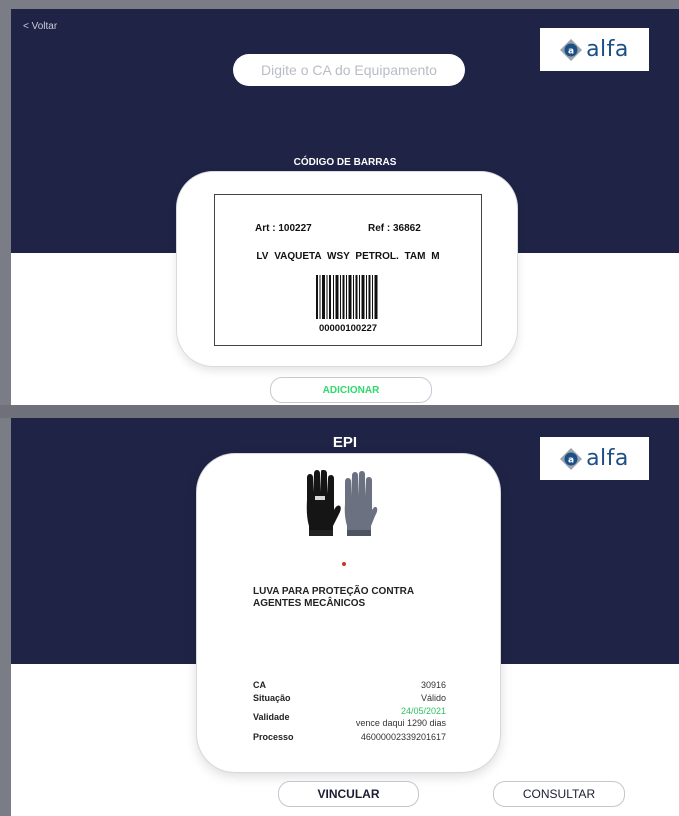 The width and height of the screenshot is (679, 816). I want to click on gloves-icon, so click(341, 505).